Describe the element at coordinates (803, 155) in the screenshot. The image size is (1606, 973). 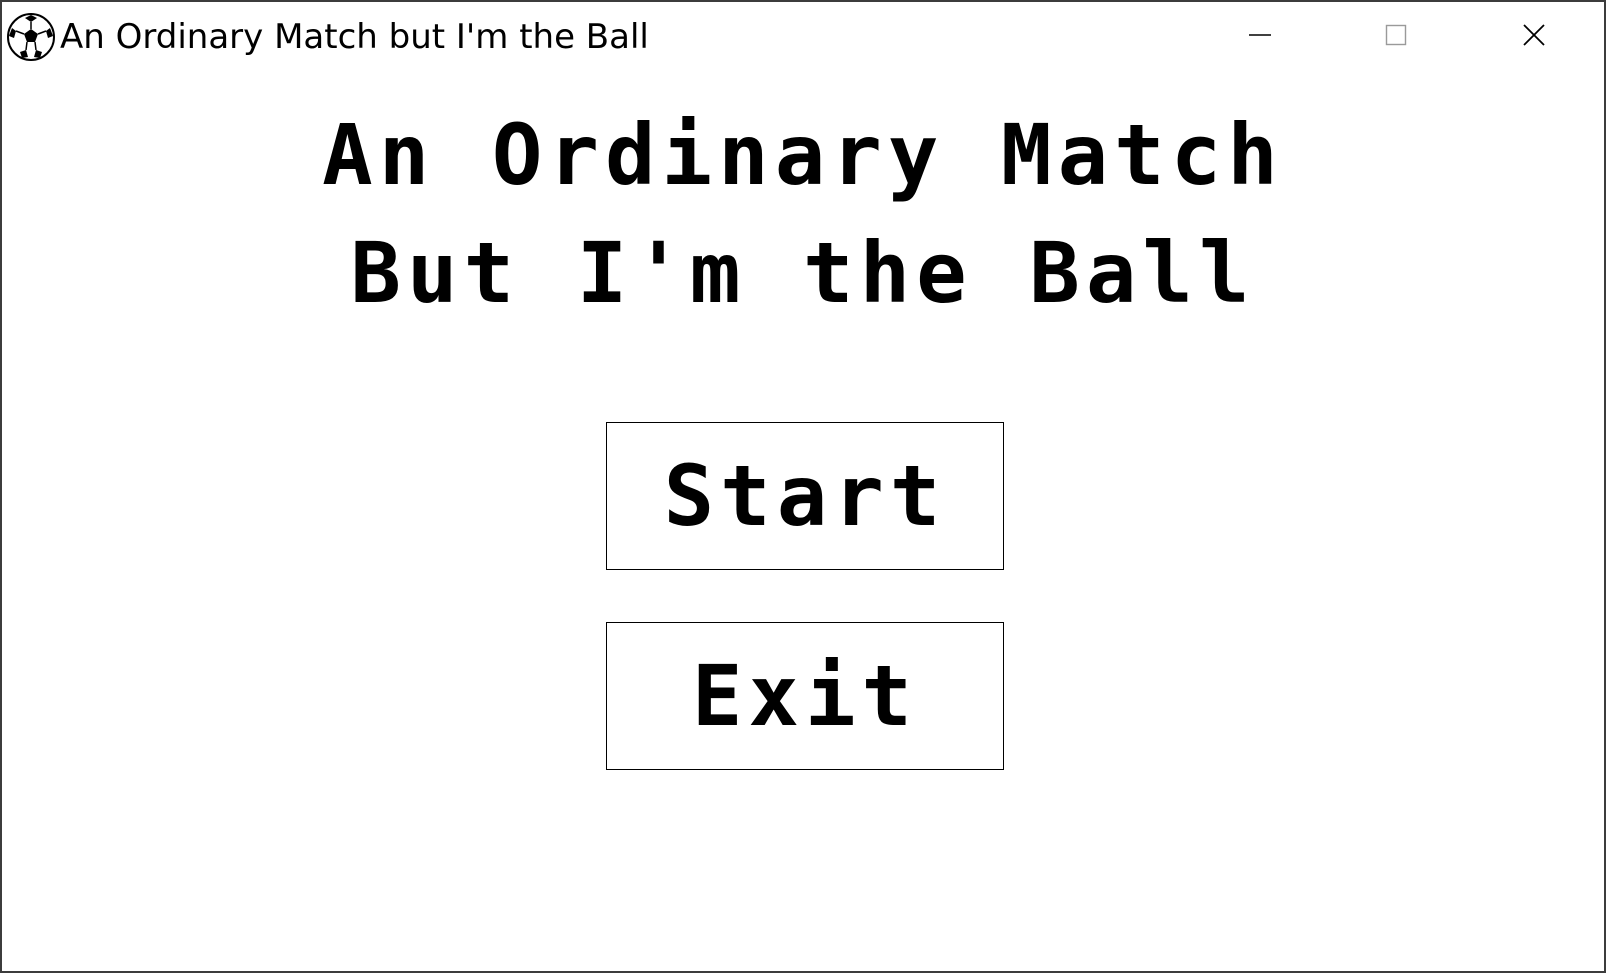
I see `game-title-line1: An Ordinary Match` at that location.